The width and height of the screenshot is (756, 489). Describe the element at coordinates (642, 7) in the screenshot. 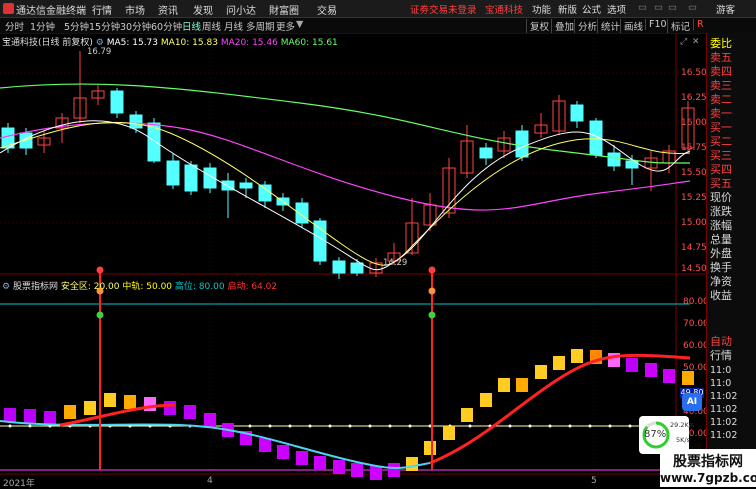

I see `minimize-icon: ▭` at that location.